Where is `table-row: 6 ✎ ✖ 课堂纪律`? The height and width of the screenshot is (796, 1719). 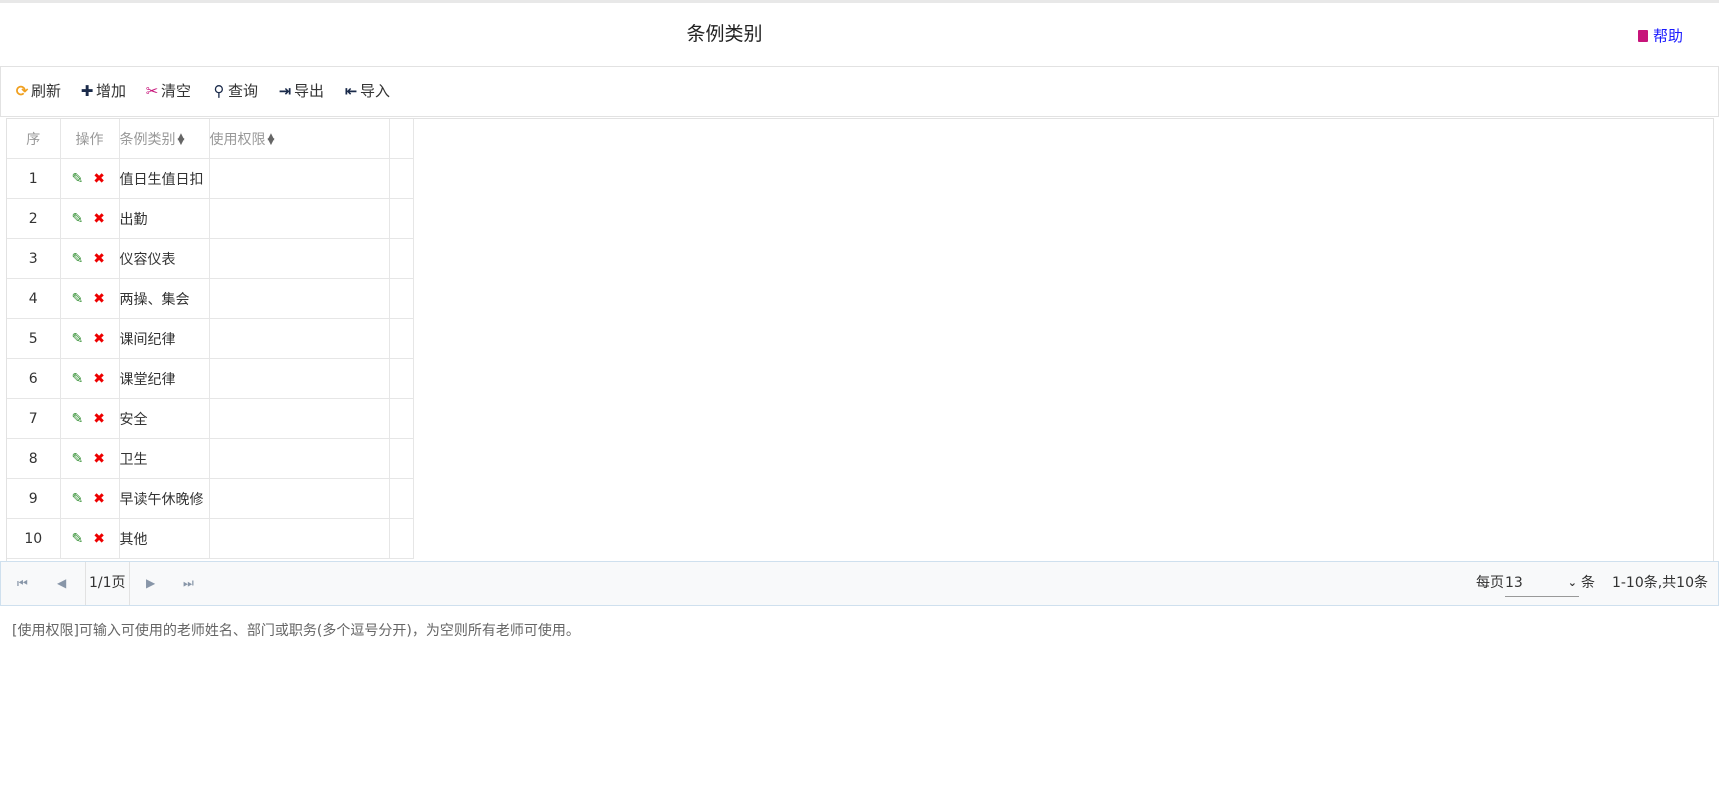
table-row: 6 ✎ ✖ 课堂纪律 is located at coordinates (210, 378).